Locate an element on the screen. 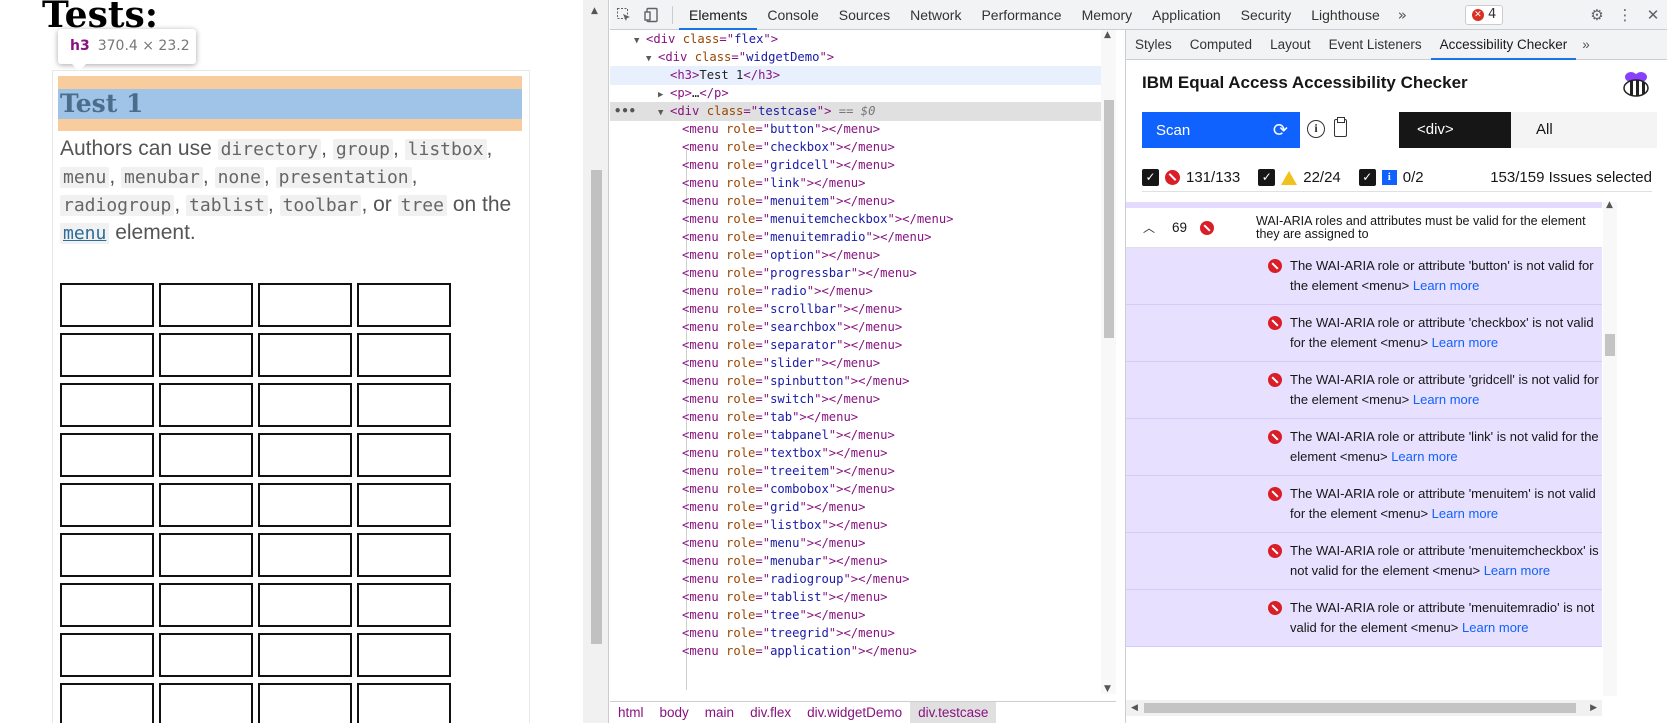 The width and height of the screenshot is (1667, 723). horizontal-scroll-thumb is located at coordinates (1360, 708).